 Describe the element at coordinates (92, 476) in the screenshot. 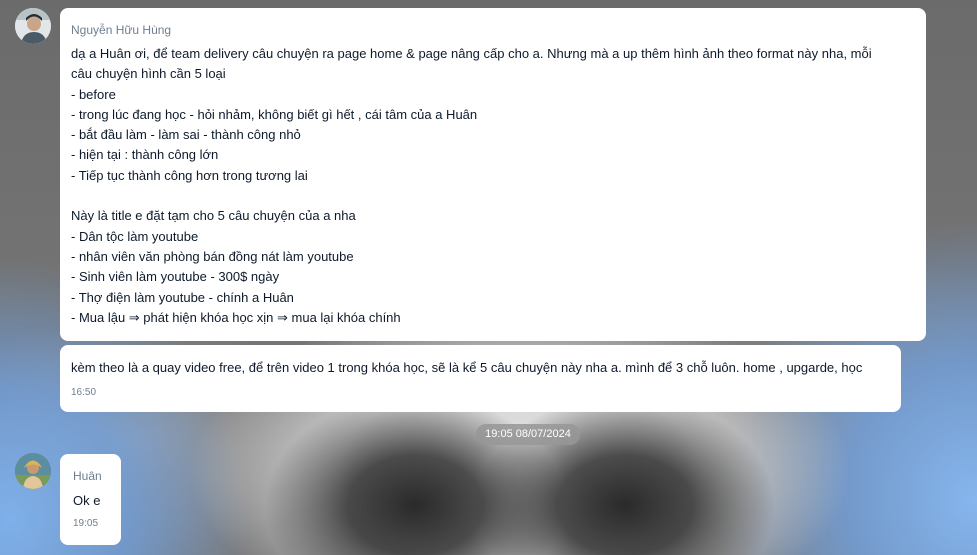

I see `sender-name: Huân` at that location.